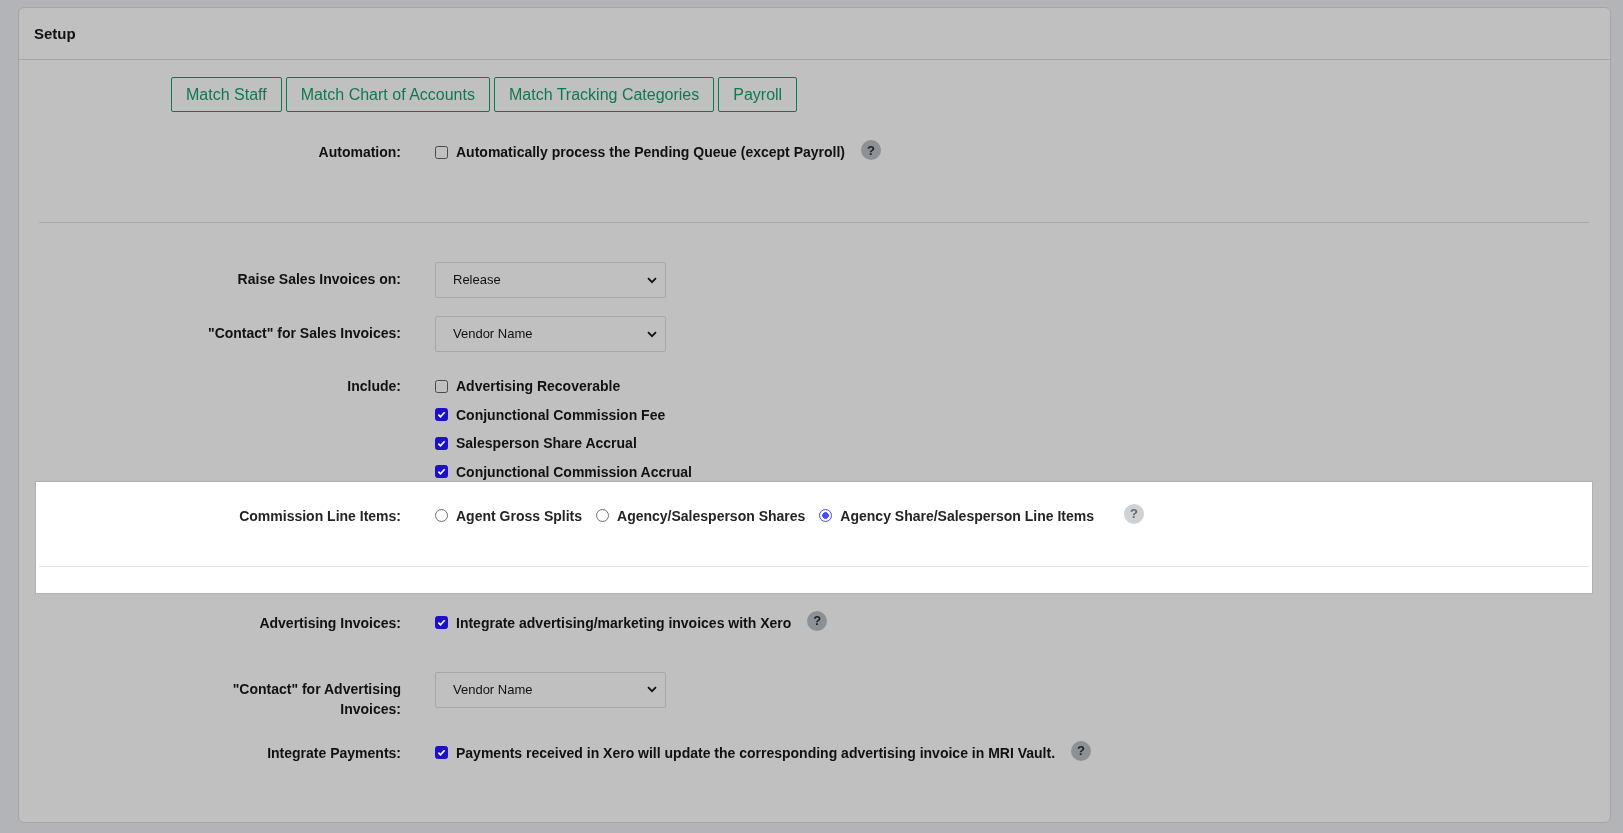 The height and width of the screenshot is (833, 1623). I want to click on checkbox-label: Automatically process the Pending Queue (except Payroll), so click(650, 152).